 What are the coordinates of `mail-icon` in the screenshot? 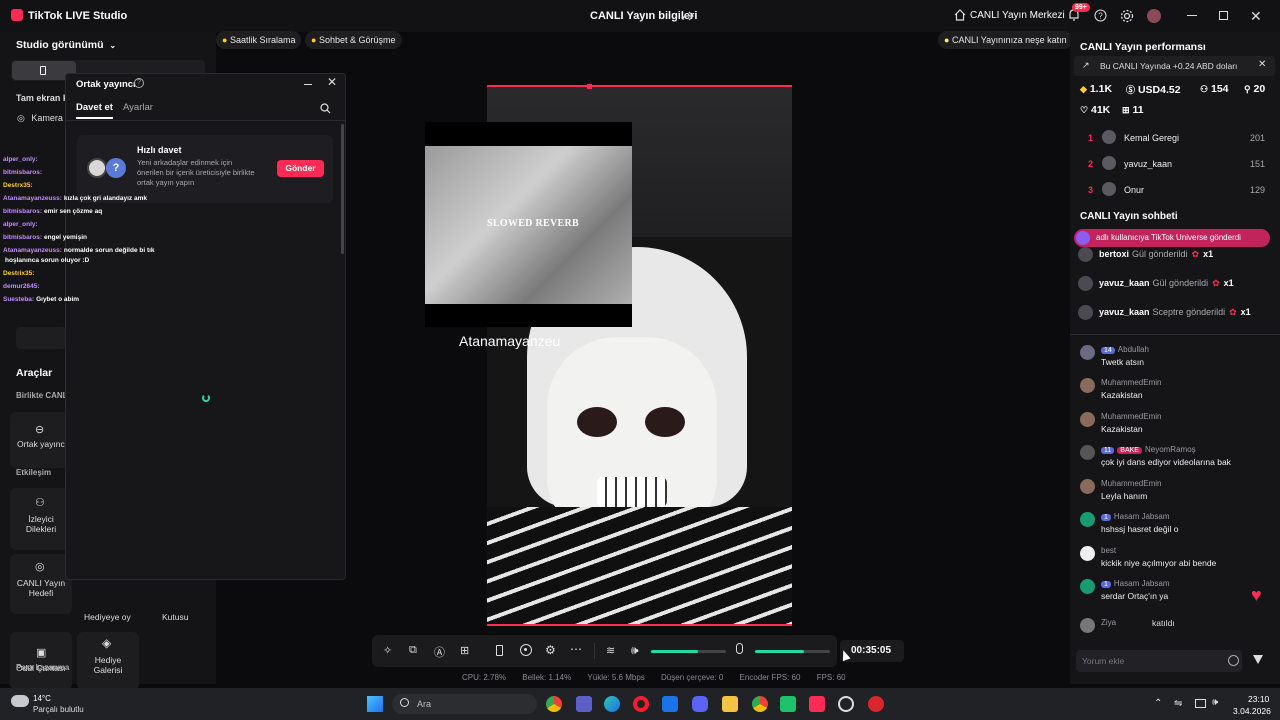 It's located at (670, 704).